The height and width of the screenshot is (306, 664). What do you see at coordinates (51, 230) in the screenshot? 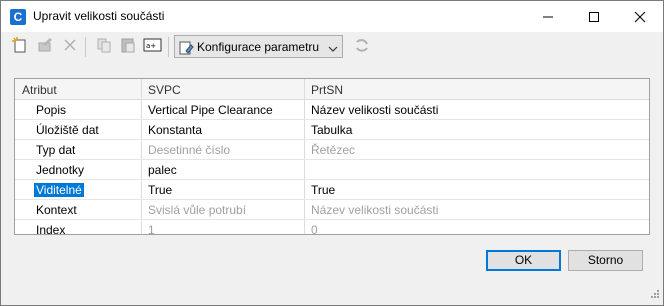
I see `attribute-cell: Index` at bounding box center [51, 230].